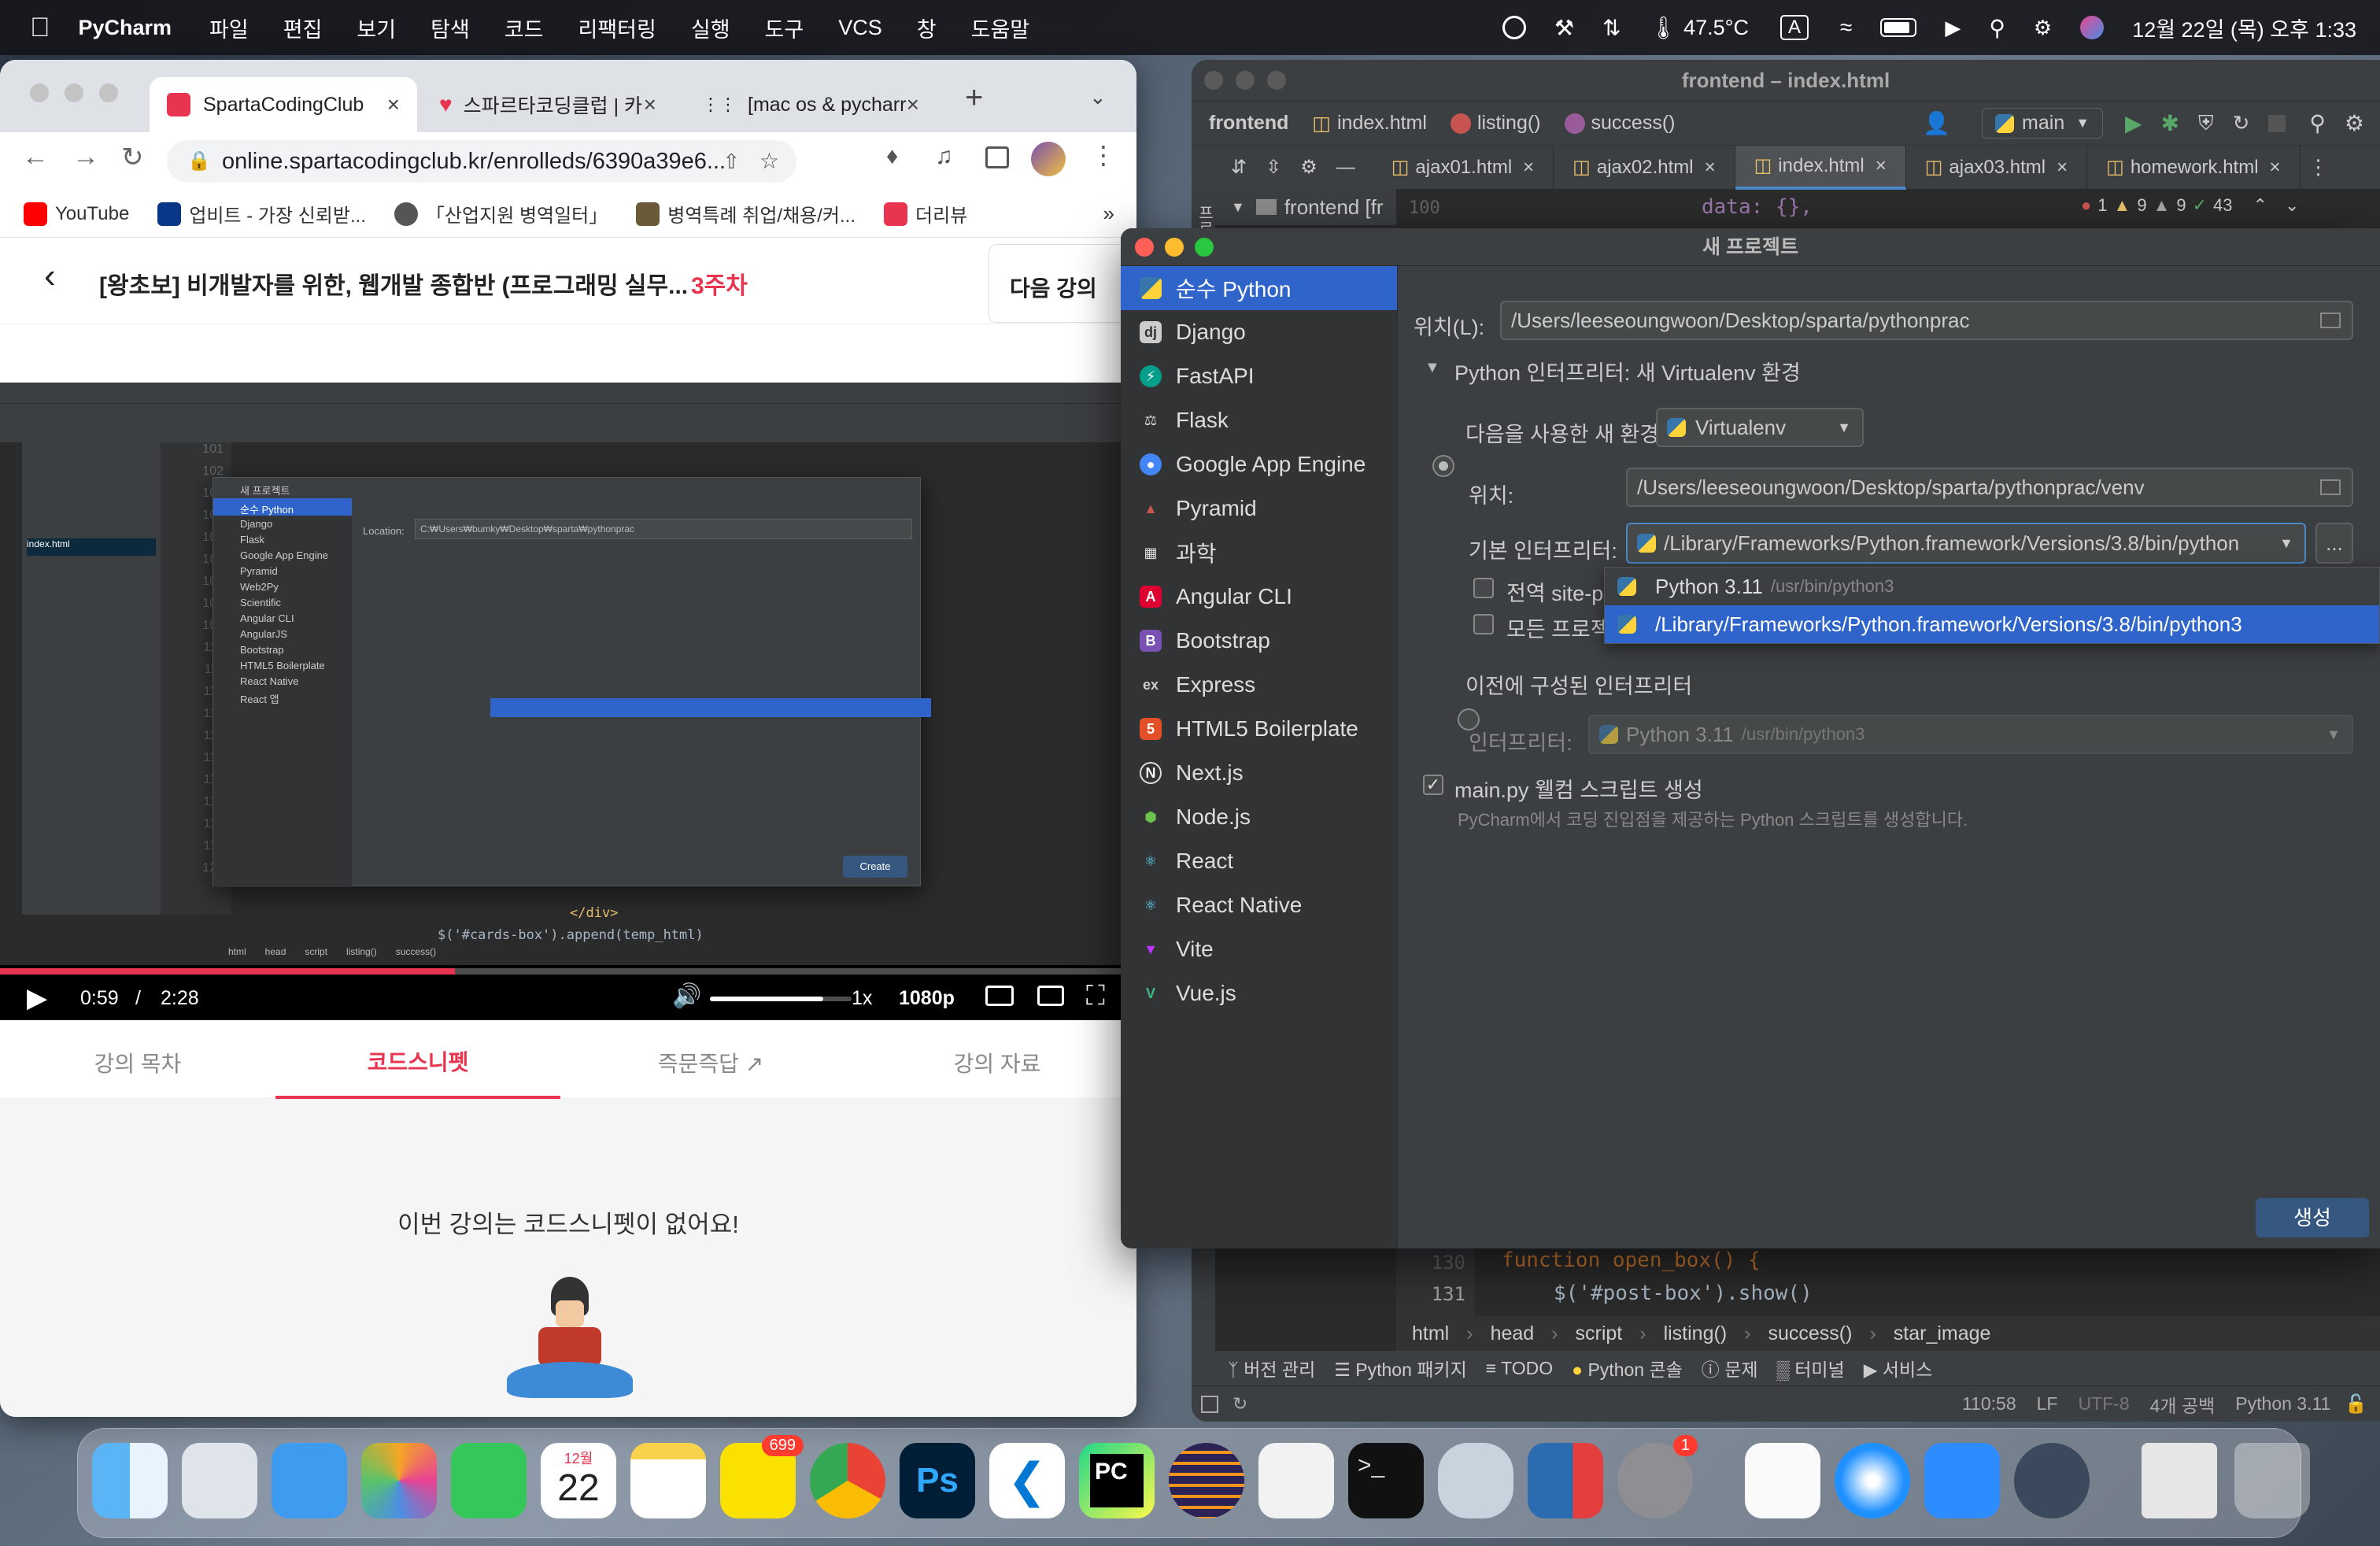 The height and width of the screenshot is (1546, 2380). Describe the element at coordinates (2356, 1404) in the screenshot. I see `lock-icon: 🔓` at that location.